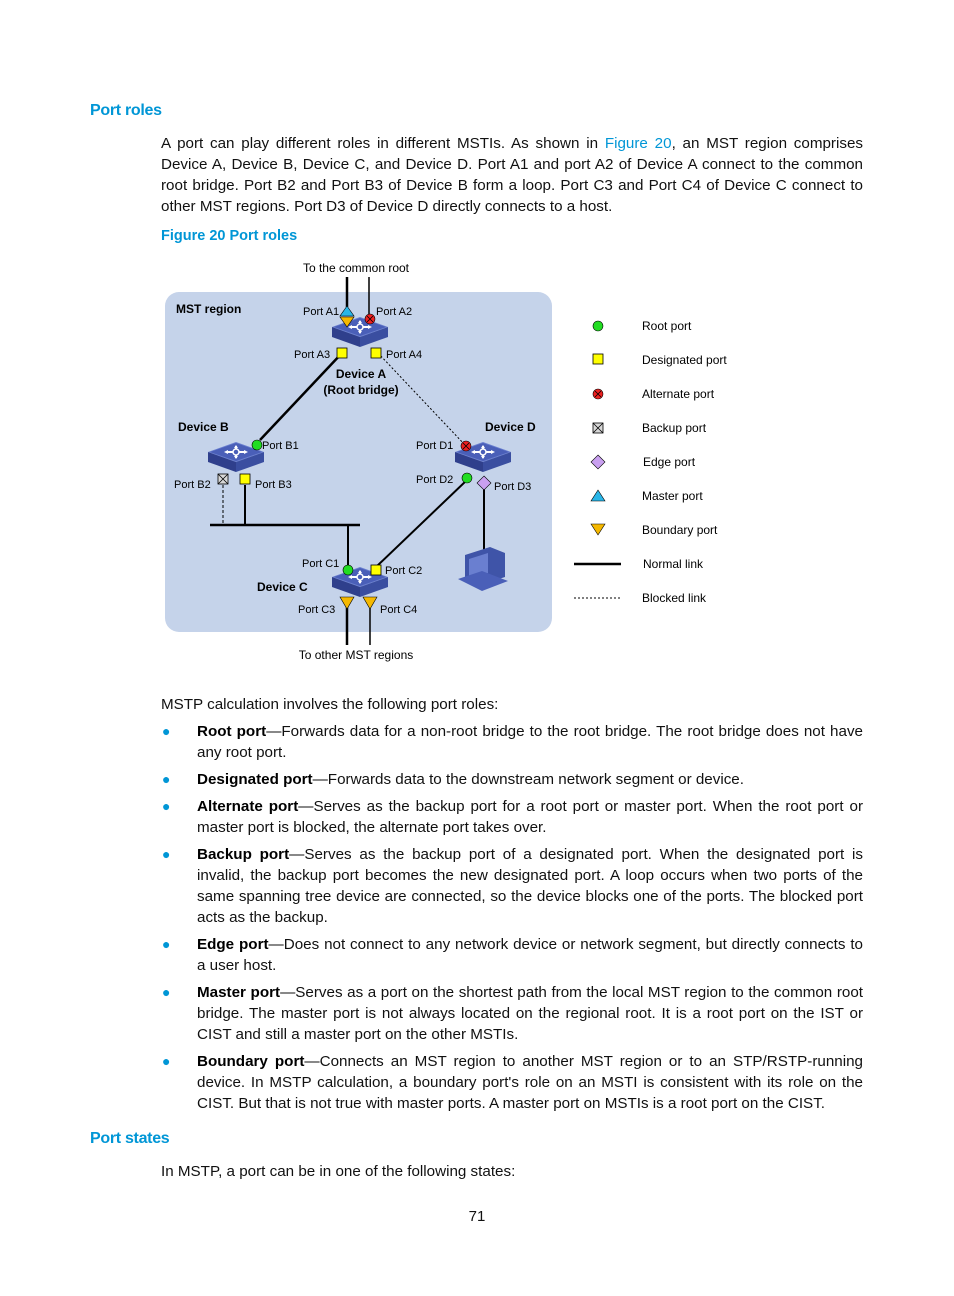 The width and height of the screenshot is (954, 1296). What do you see at coordinates (434, 446) in the screenshot?
I see `port-d1-label: Port D1` at bounding box center [434, 446].